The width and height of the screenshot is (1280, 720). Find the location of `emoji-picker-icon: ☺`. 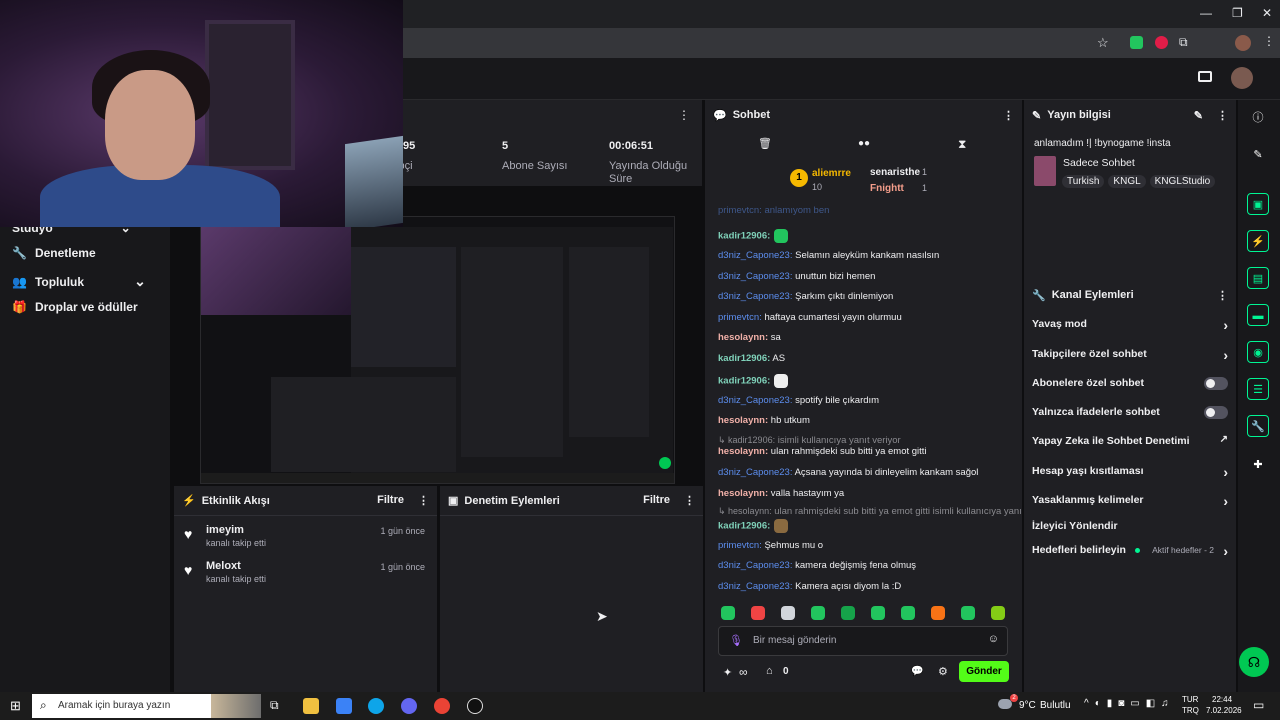

emoji-picker-icon: ☺ is located at coordinates (993, 639).